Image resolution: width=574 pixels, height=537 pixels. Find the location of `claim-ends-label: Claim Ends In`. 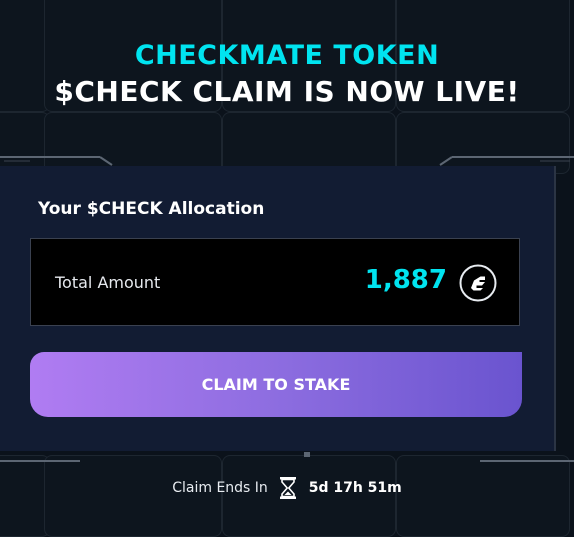

claim-ends-label: Claim Ends In is located at coordinates (220, 488).